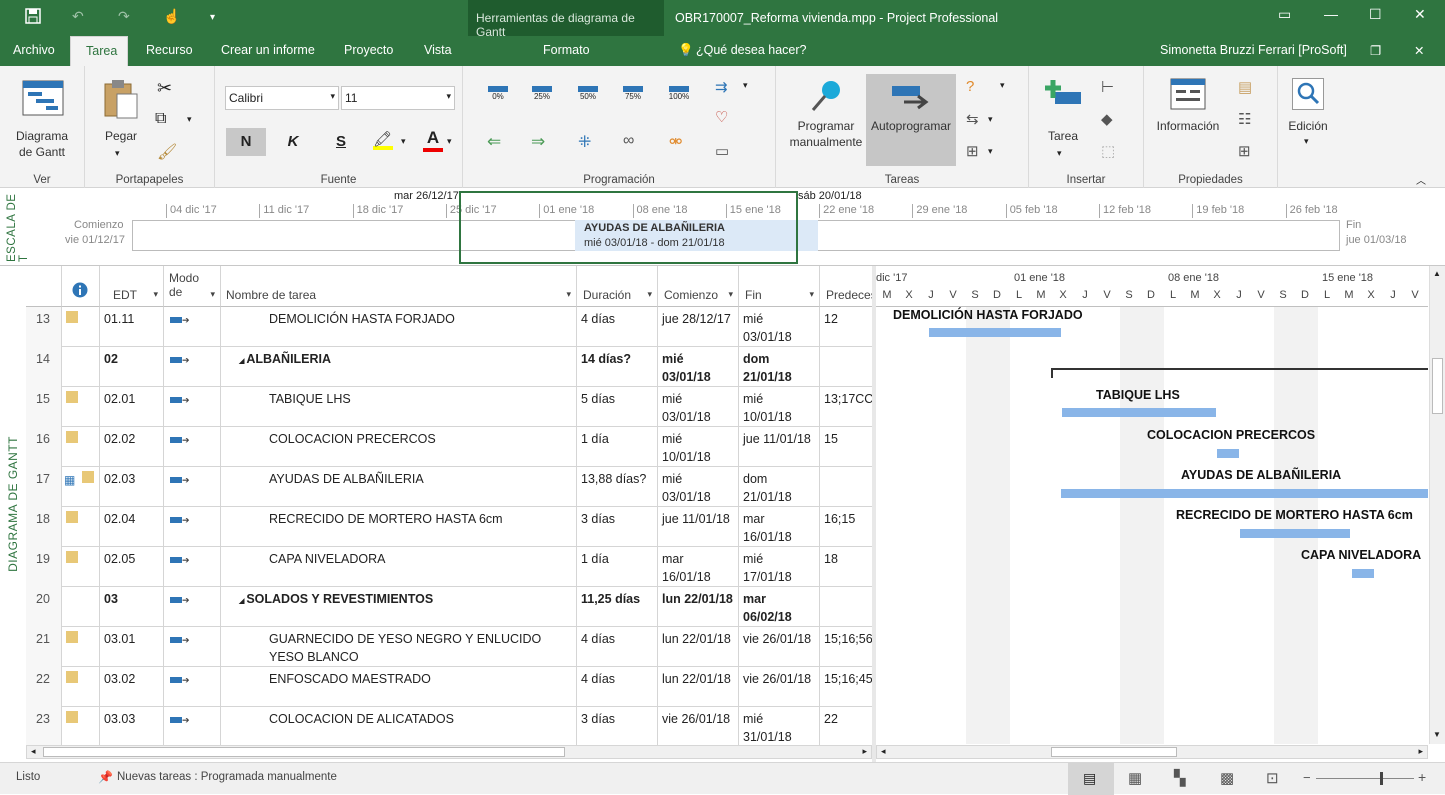 This screenshot has width=1445, height=795. Describe the element at coordinates (44, 687) in the screenshot. I see `row-id: 22` at that location.